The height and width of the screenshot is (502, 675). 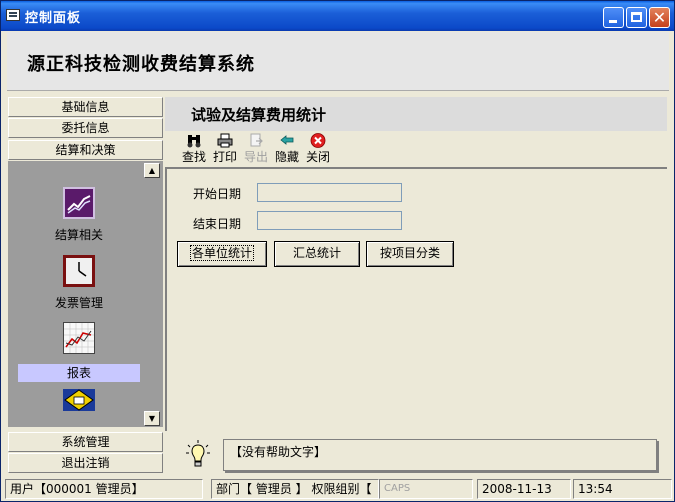 I want to click on action-buttons: 各单位统计 汇总统计 按项目分类, so click(x=327, y=254).